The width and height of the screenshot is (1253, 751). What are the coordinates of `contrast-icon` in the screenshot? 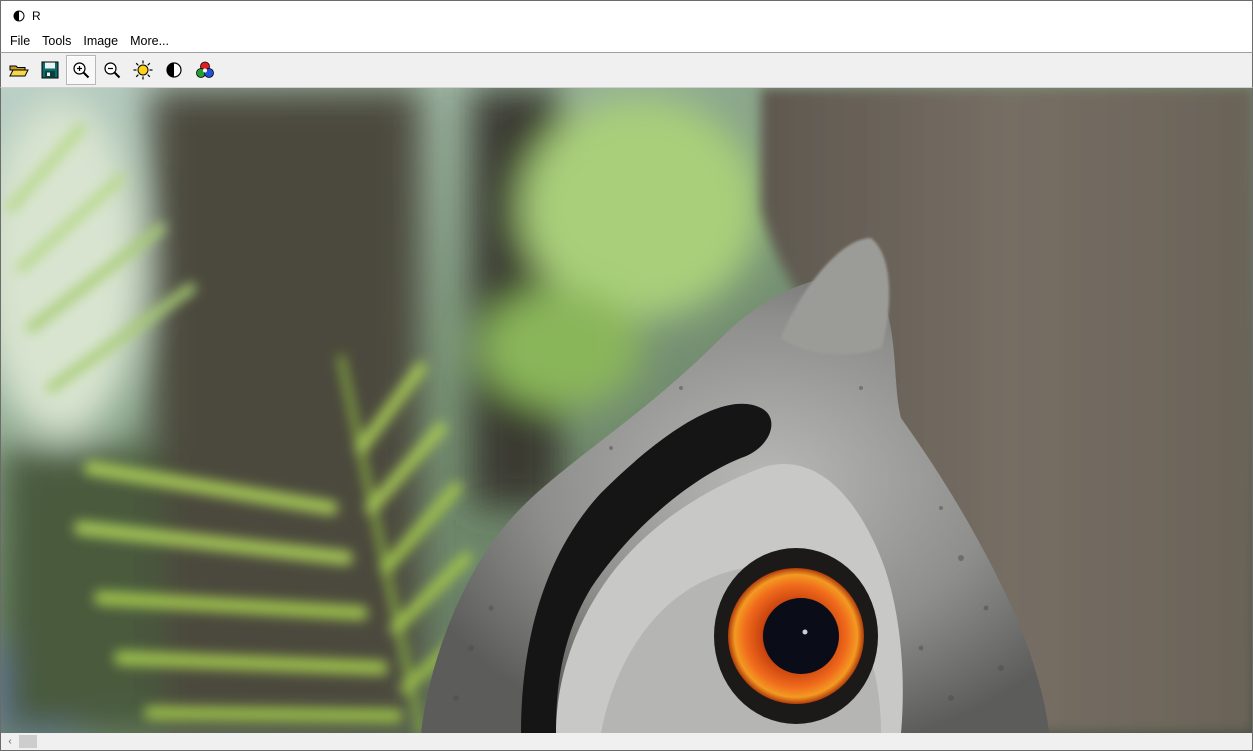 It's located at (174, 70).